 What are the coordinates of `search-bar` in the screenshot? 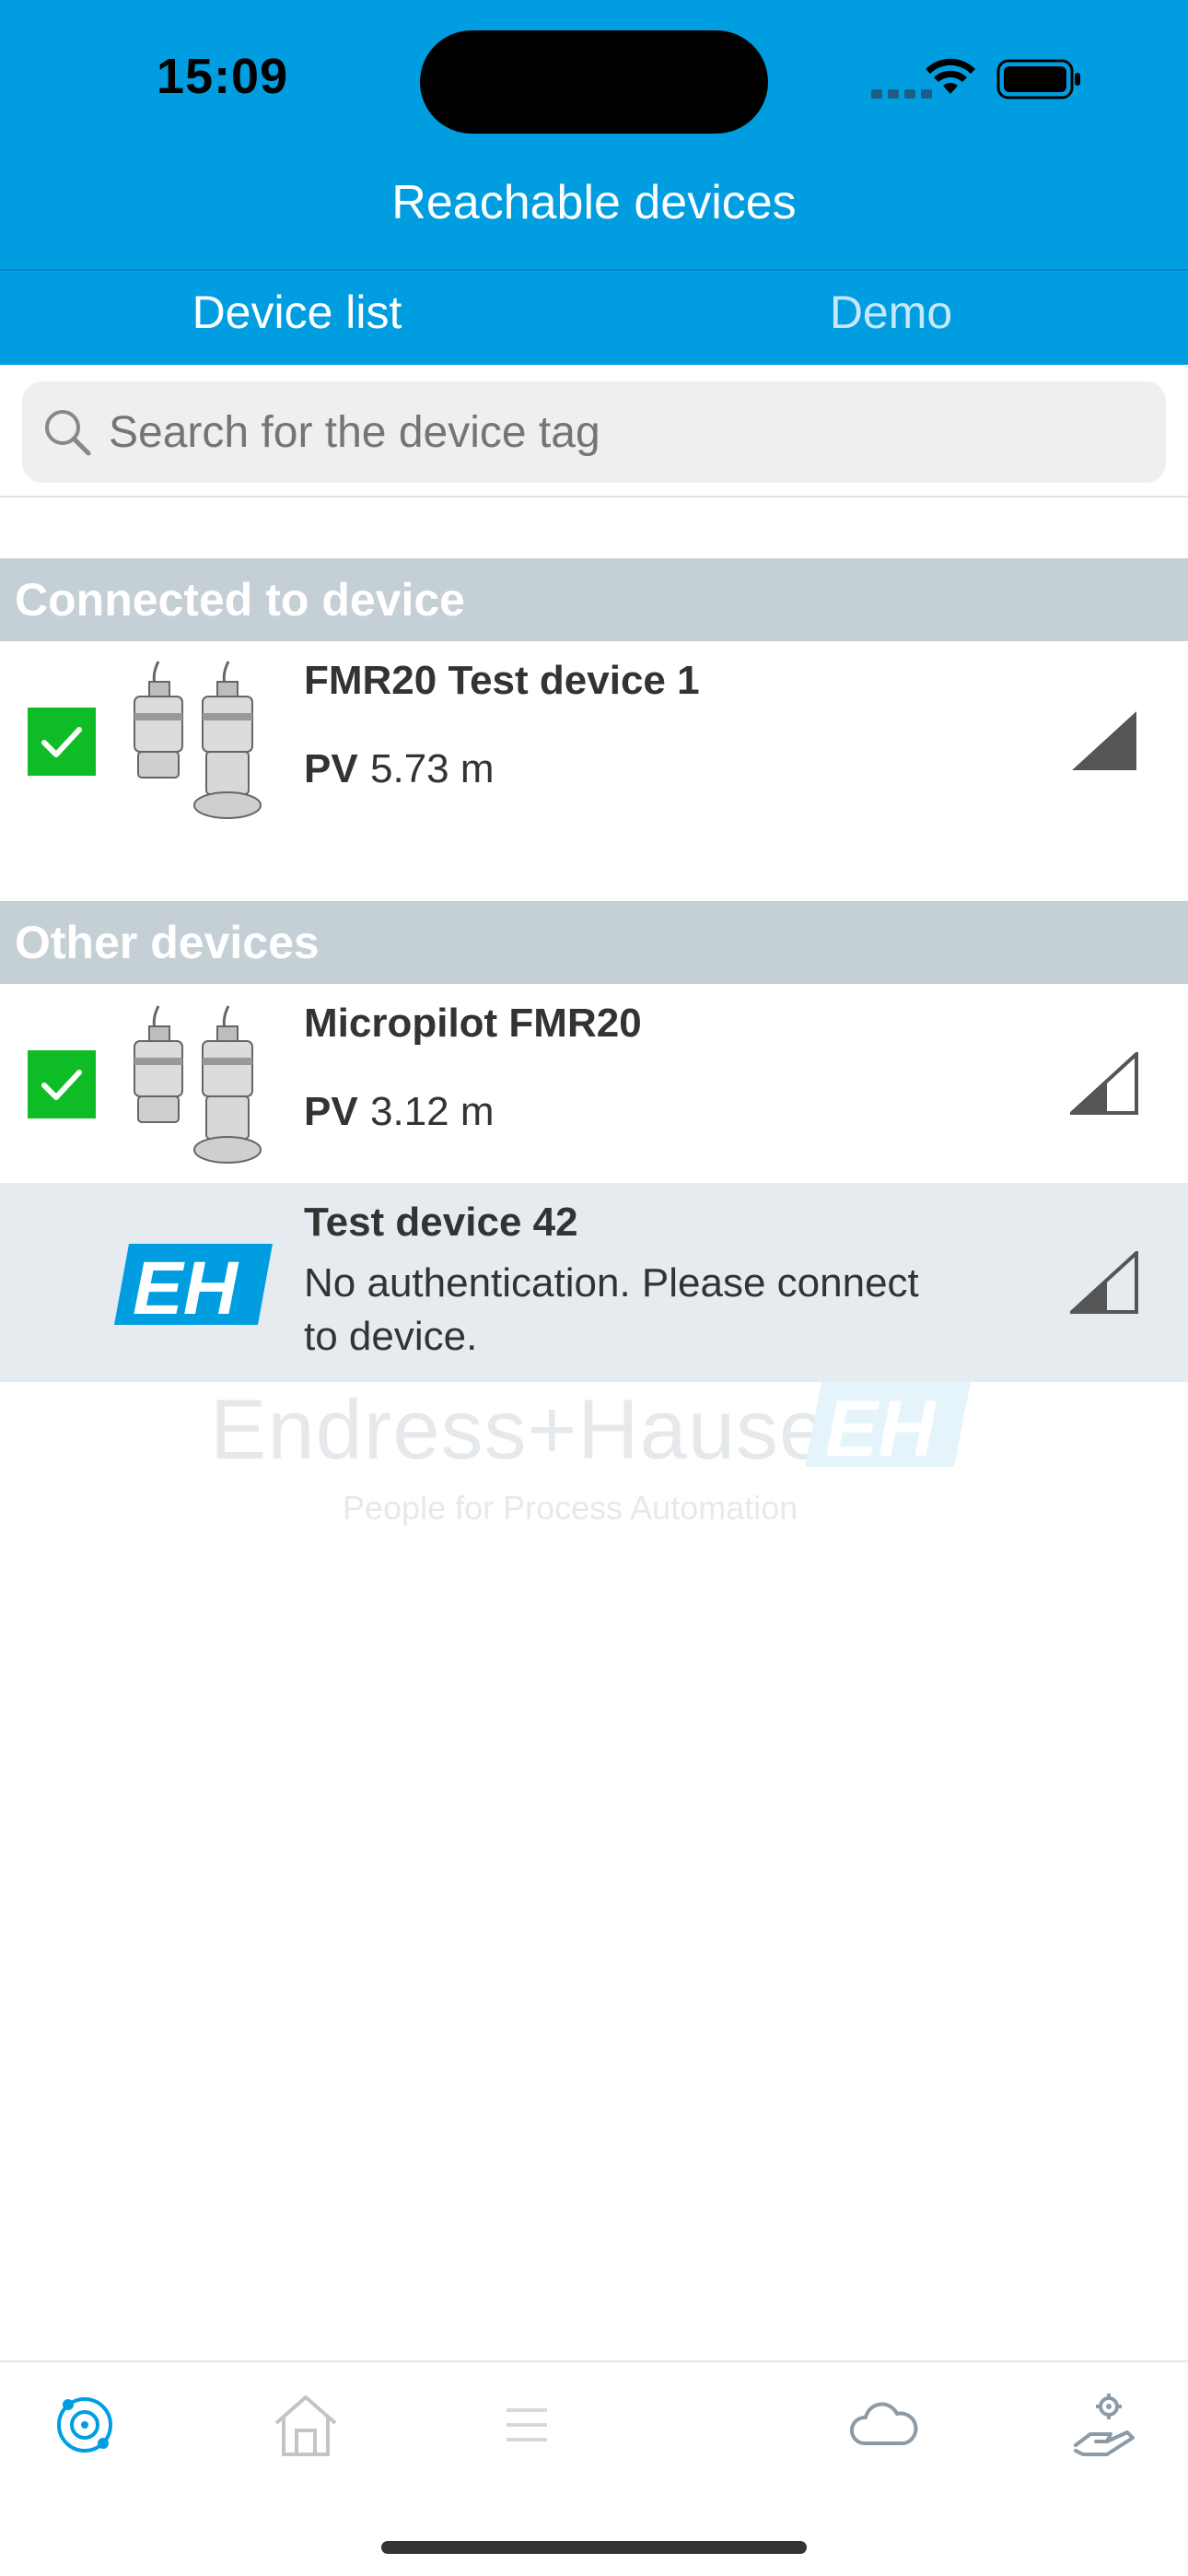 It's located at (594, 432).